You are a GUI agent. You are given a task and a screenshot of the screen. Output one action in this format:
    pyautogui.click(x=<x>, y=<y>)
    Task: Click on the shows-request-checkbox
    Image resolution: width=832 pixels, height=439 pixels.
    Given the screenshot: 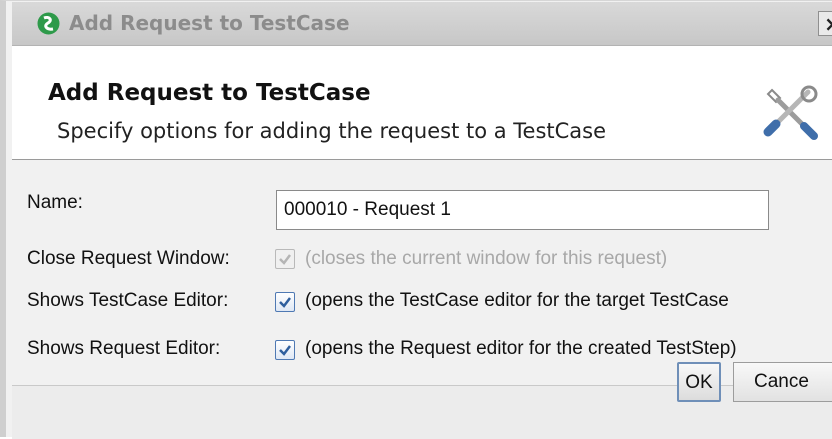 What is the action you would take?
    pyautogui.click(x=285, y=350)
    